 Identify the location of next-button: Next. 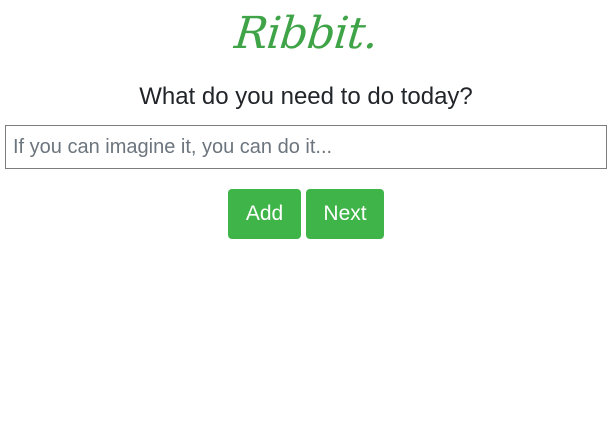
(345, 214).